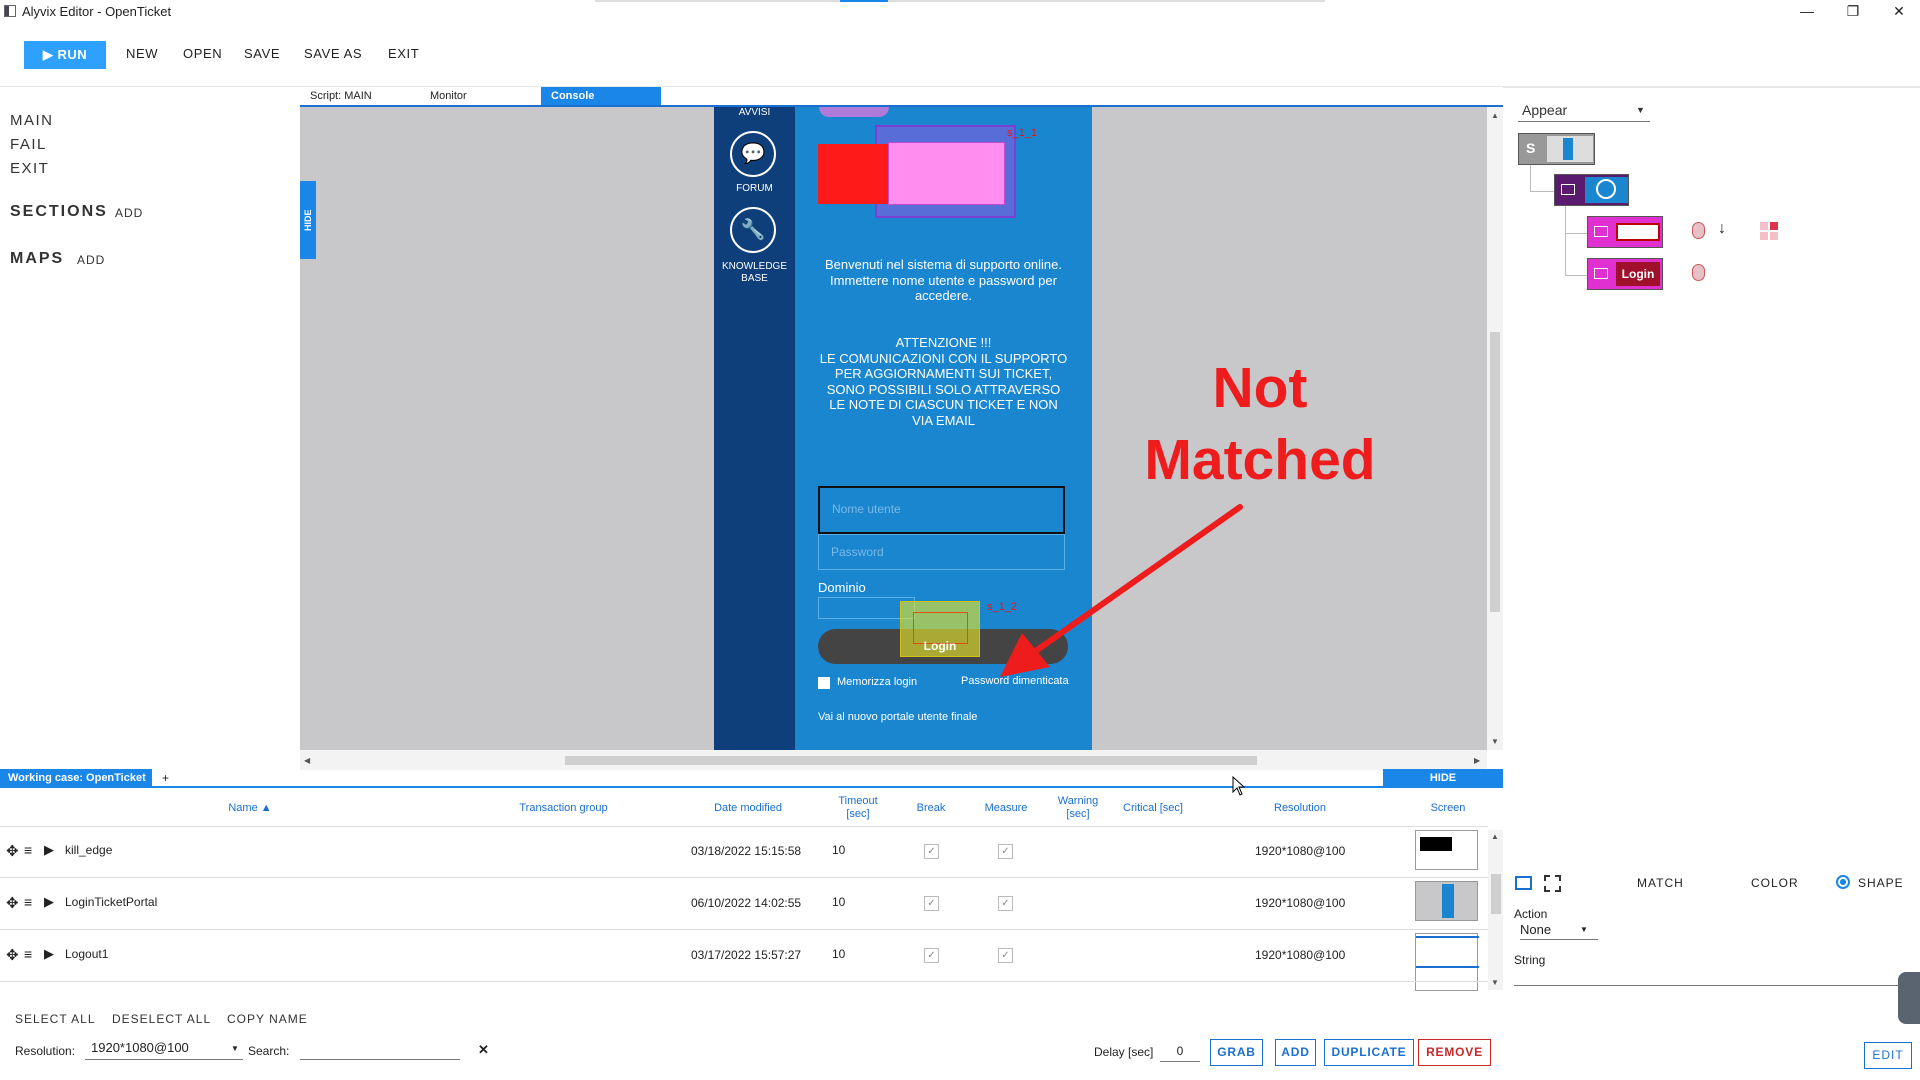 This screenshot has width=1920, height=1080. What do you see at coordinates (28, 144) in the screenshot?
I see `script-fail: FAIL` at bounding box center [28, 144].